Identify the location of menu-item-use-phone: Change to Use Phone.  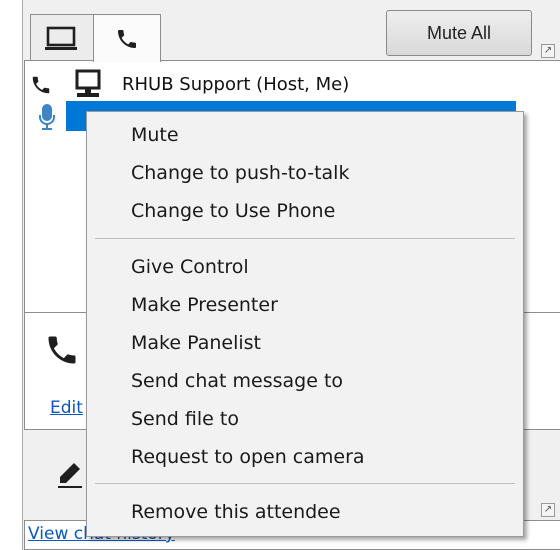
(233, 211).